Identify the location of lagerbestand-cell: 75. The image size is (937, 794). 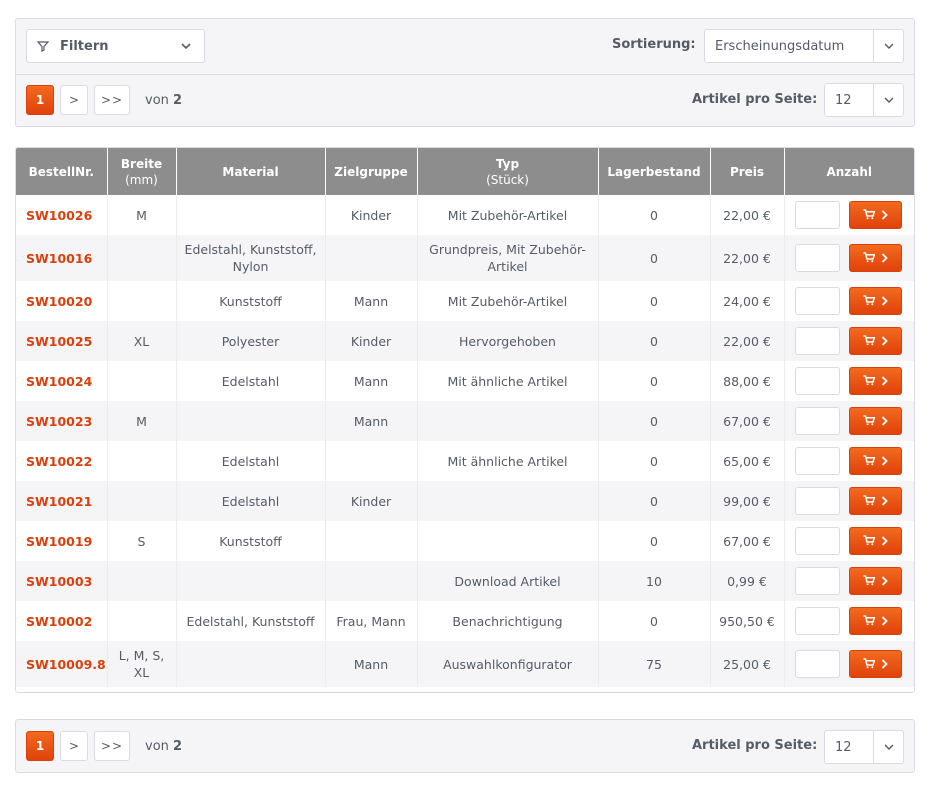
(654, 664).